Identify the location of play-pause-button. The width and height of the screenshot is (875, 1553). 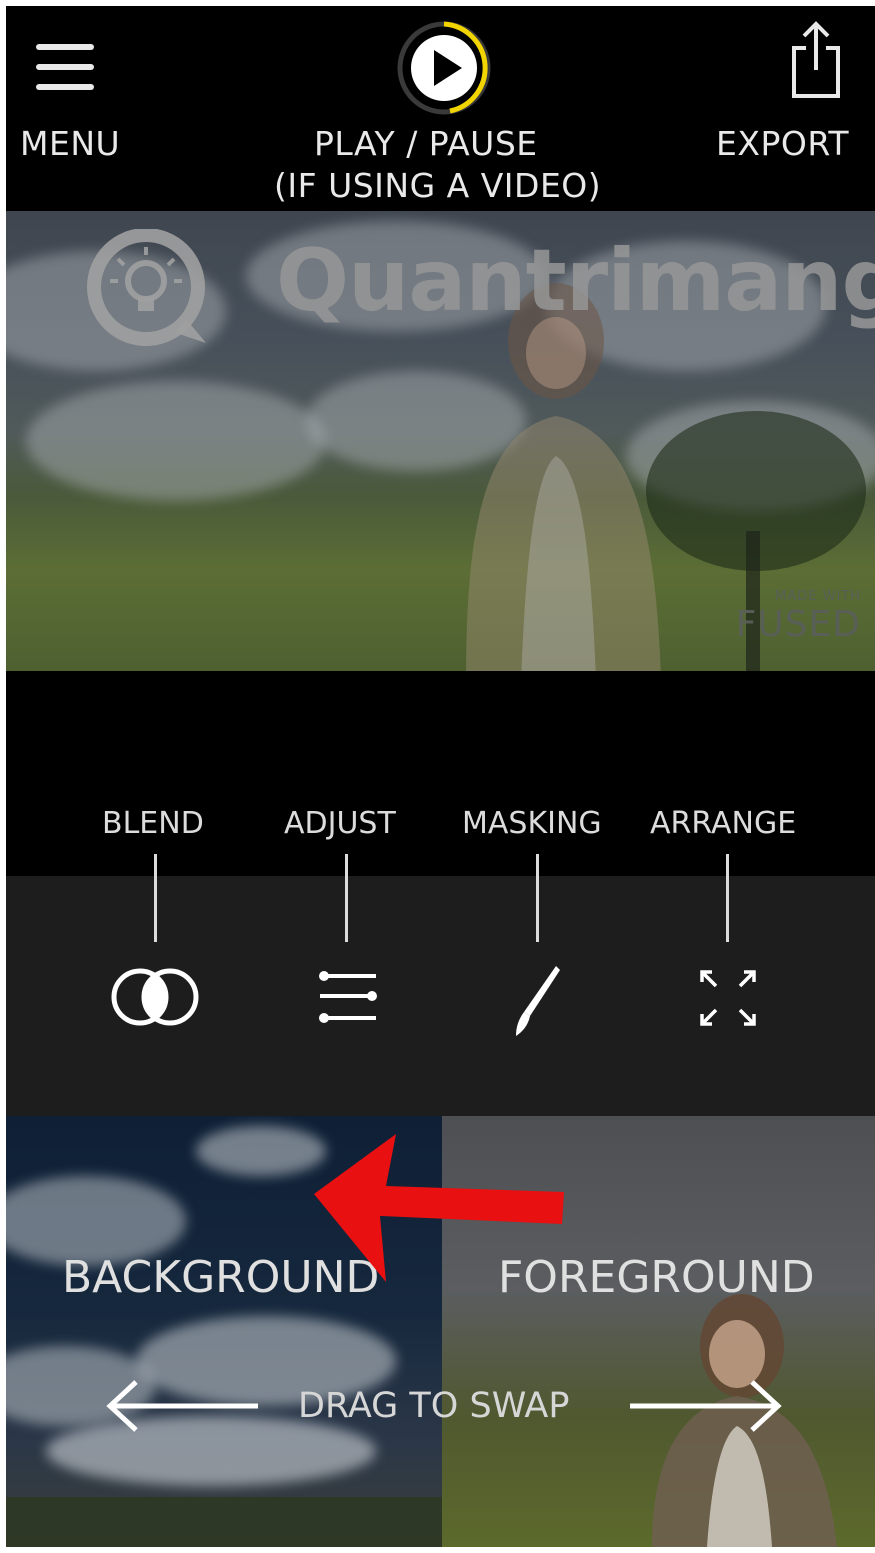
(444, 68).